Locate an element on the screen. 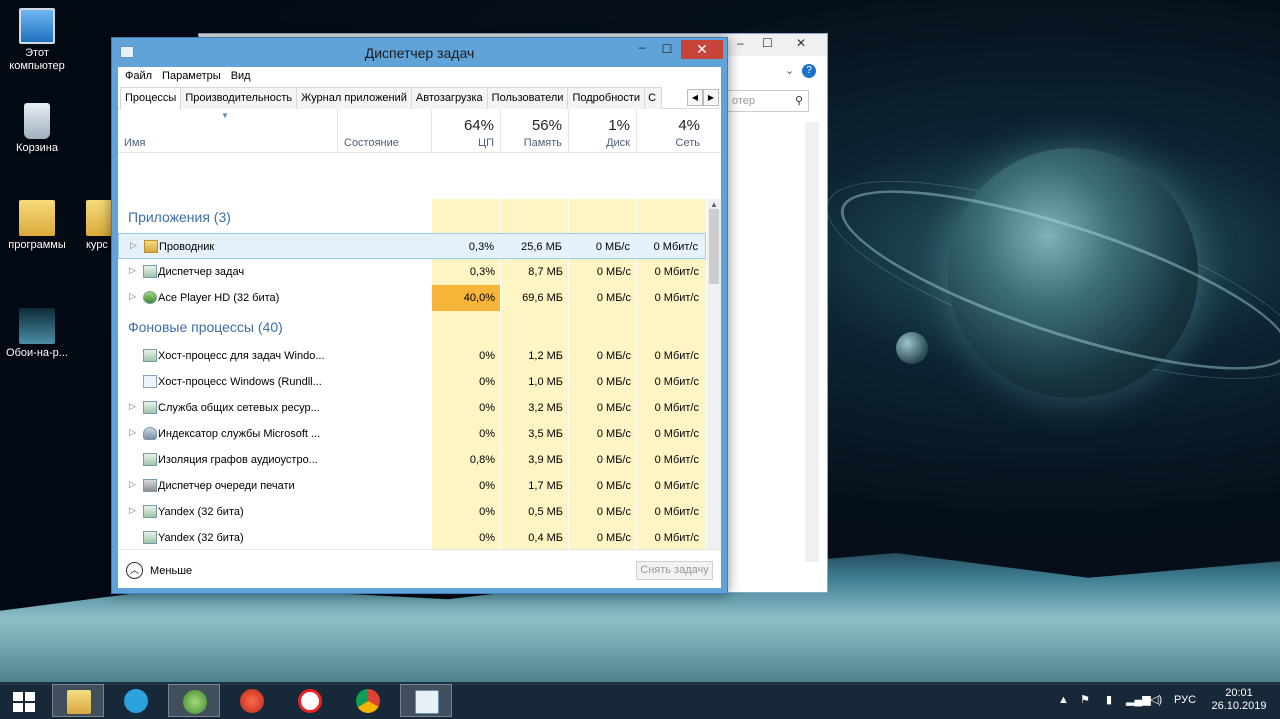 This screenshot has width=1280, height=719. desktop-icon-programs: программы is located at coordinates (37, 226).